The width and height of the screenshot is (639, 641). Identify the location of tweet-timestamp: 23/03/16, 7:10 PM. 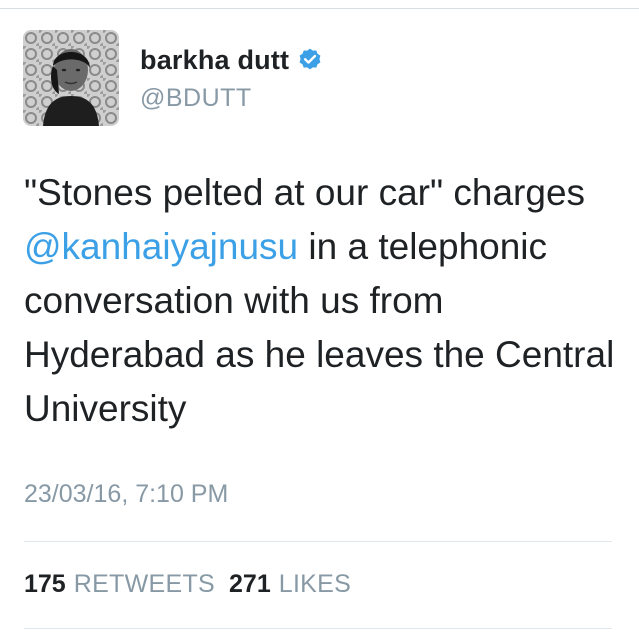
(126, 494).